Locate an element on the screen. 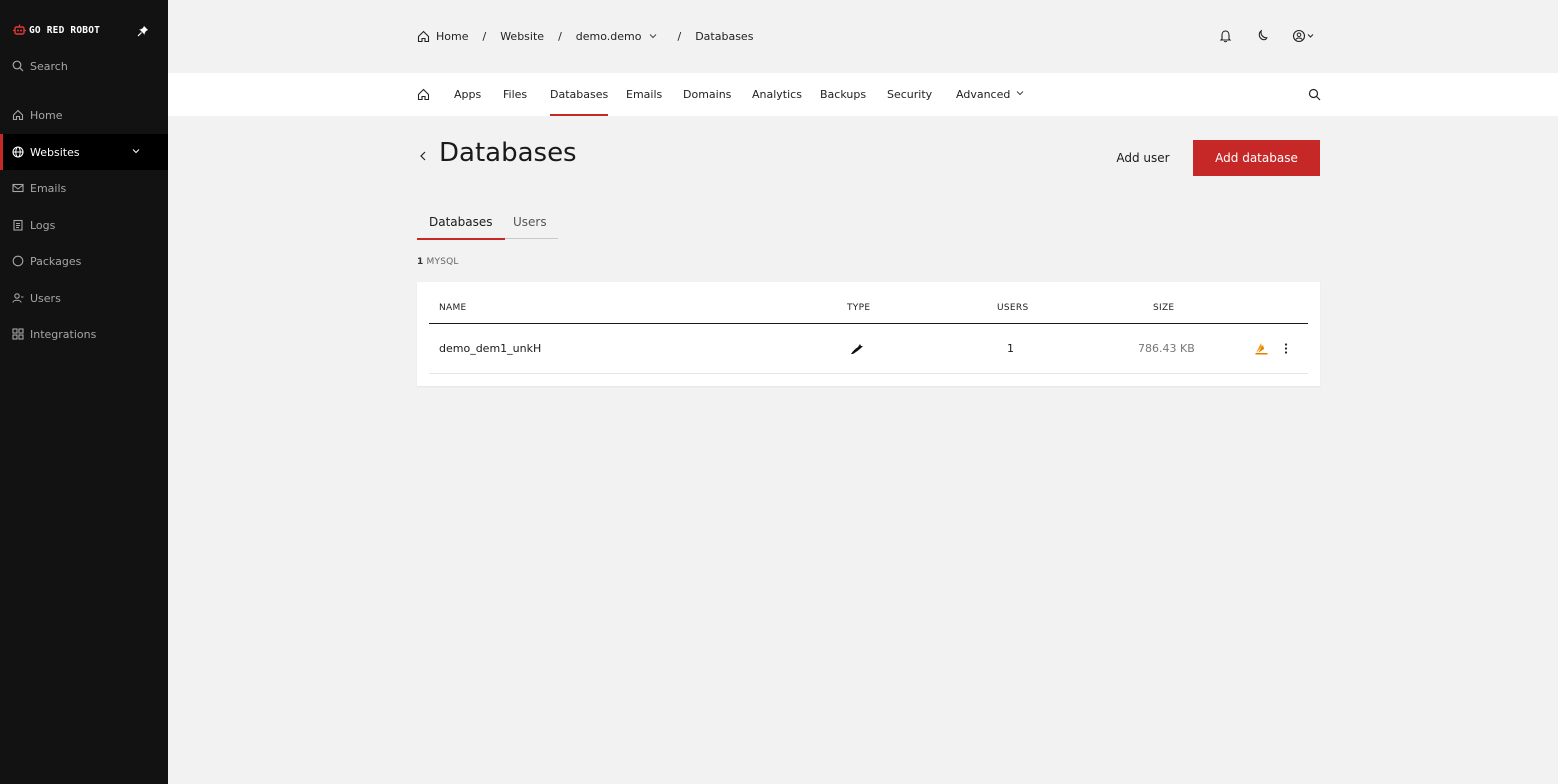 This screenshot has height=784, width=1558. column-header-users: USERS is located at coordinates (1013, 308).